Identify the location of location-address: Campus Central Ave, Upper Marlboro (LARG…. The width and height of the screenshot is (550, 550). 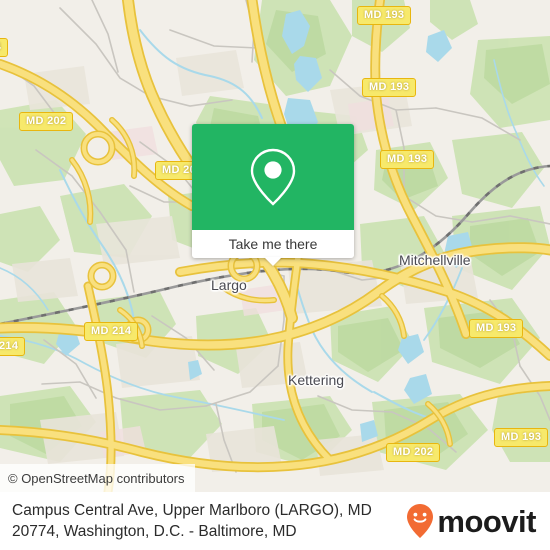
(208, 521).